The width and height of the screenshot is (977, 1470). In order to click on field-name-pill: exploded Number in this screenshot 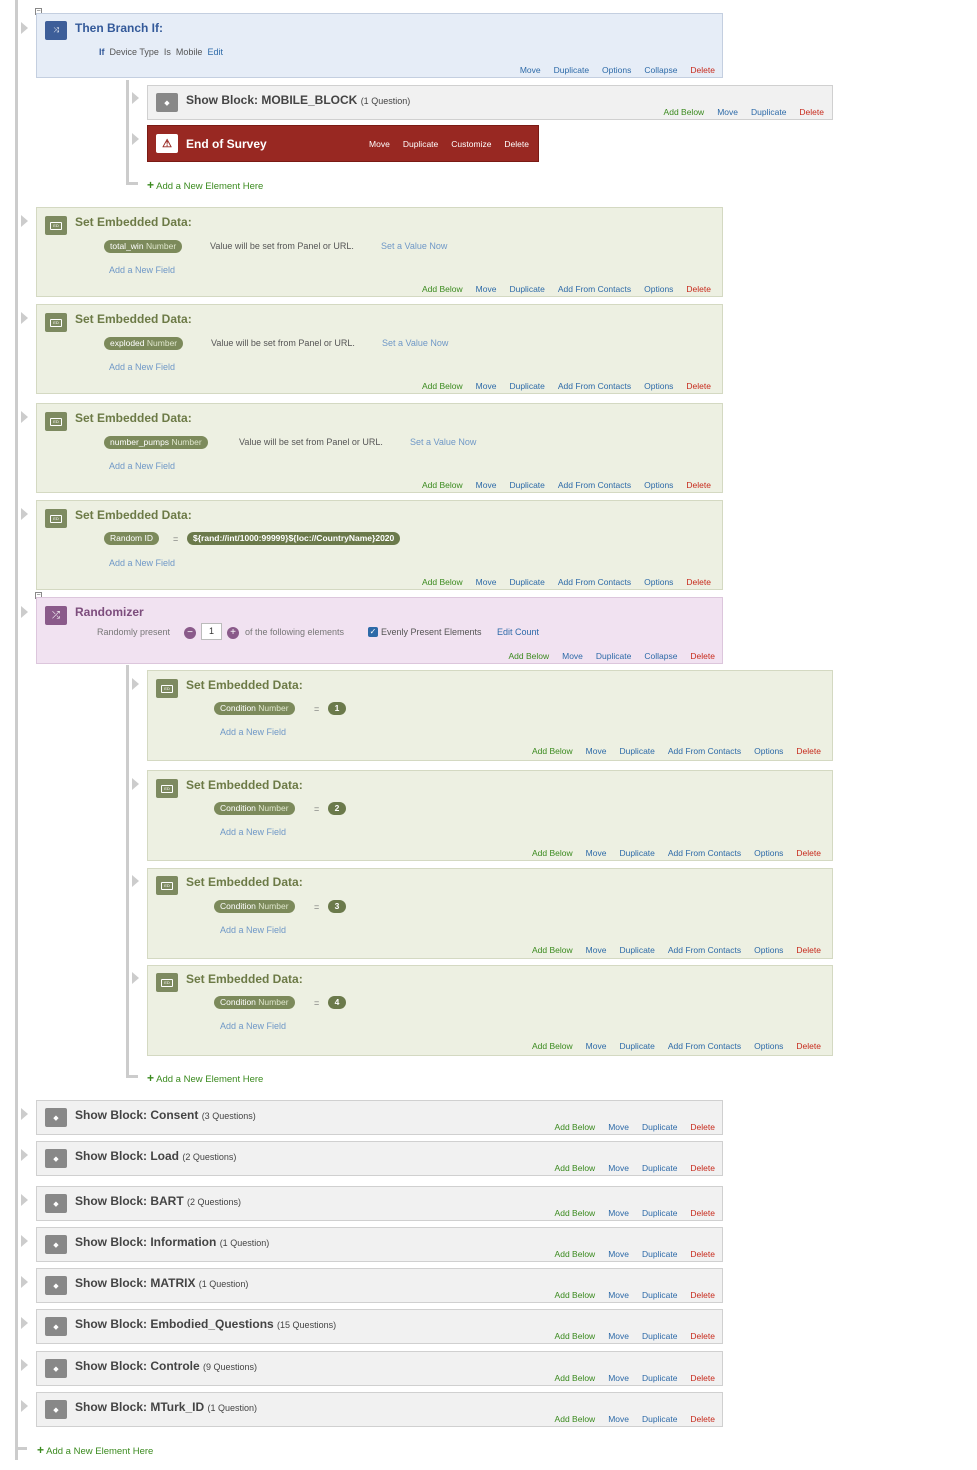, I will do `click(144, 343)`.